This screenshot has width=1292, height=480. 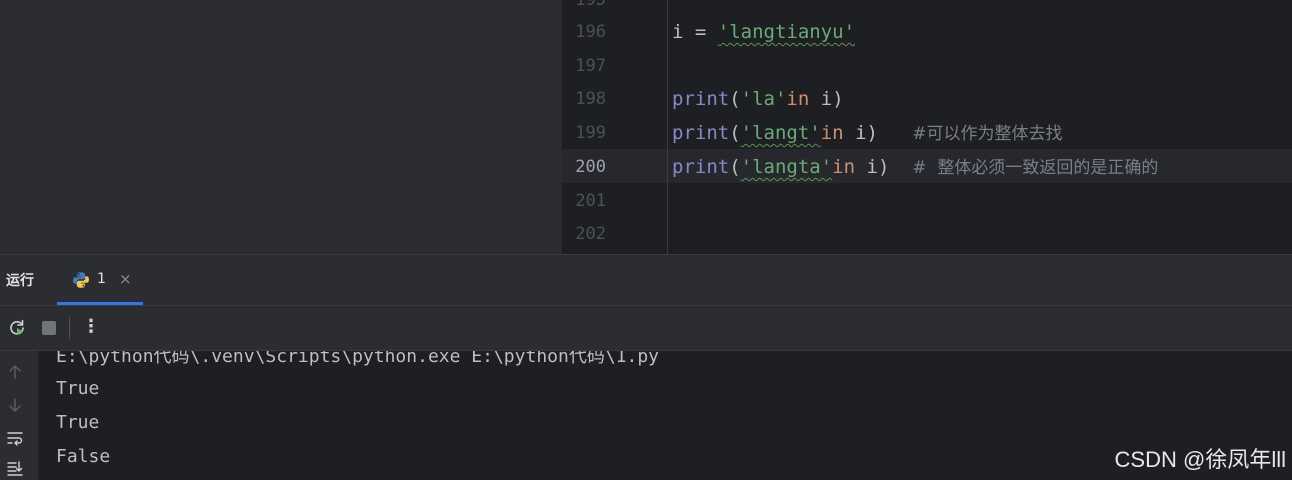 I want to click on line-number: 197, so click(x=590, y=66).